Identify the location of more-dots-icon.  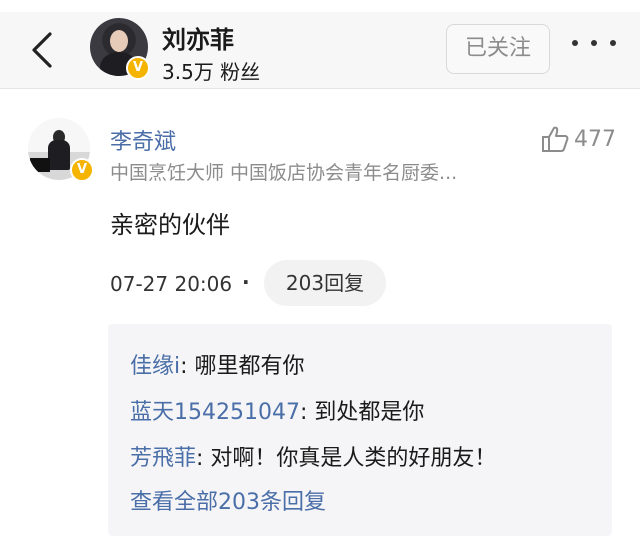
(594, 46).